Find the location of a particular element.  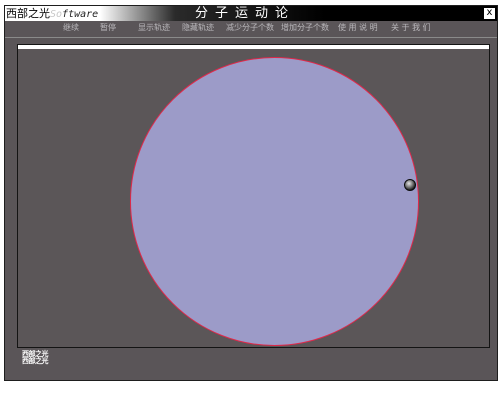

app-logo-cn: 西部之光 is located at coordinates (28, 13).